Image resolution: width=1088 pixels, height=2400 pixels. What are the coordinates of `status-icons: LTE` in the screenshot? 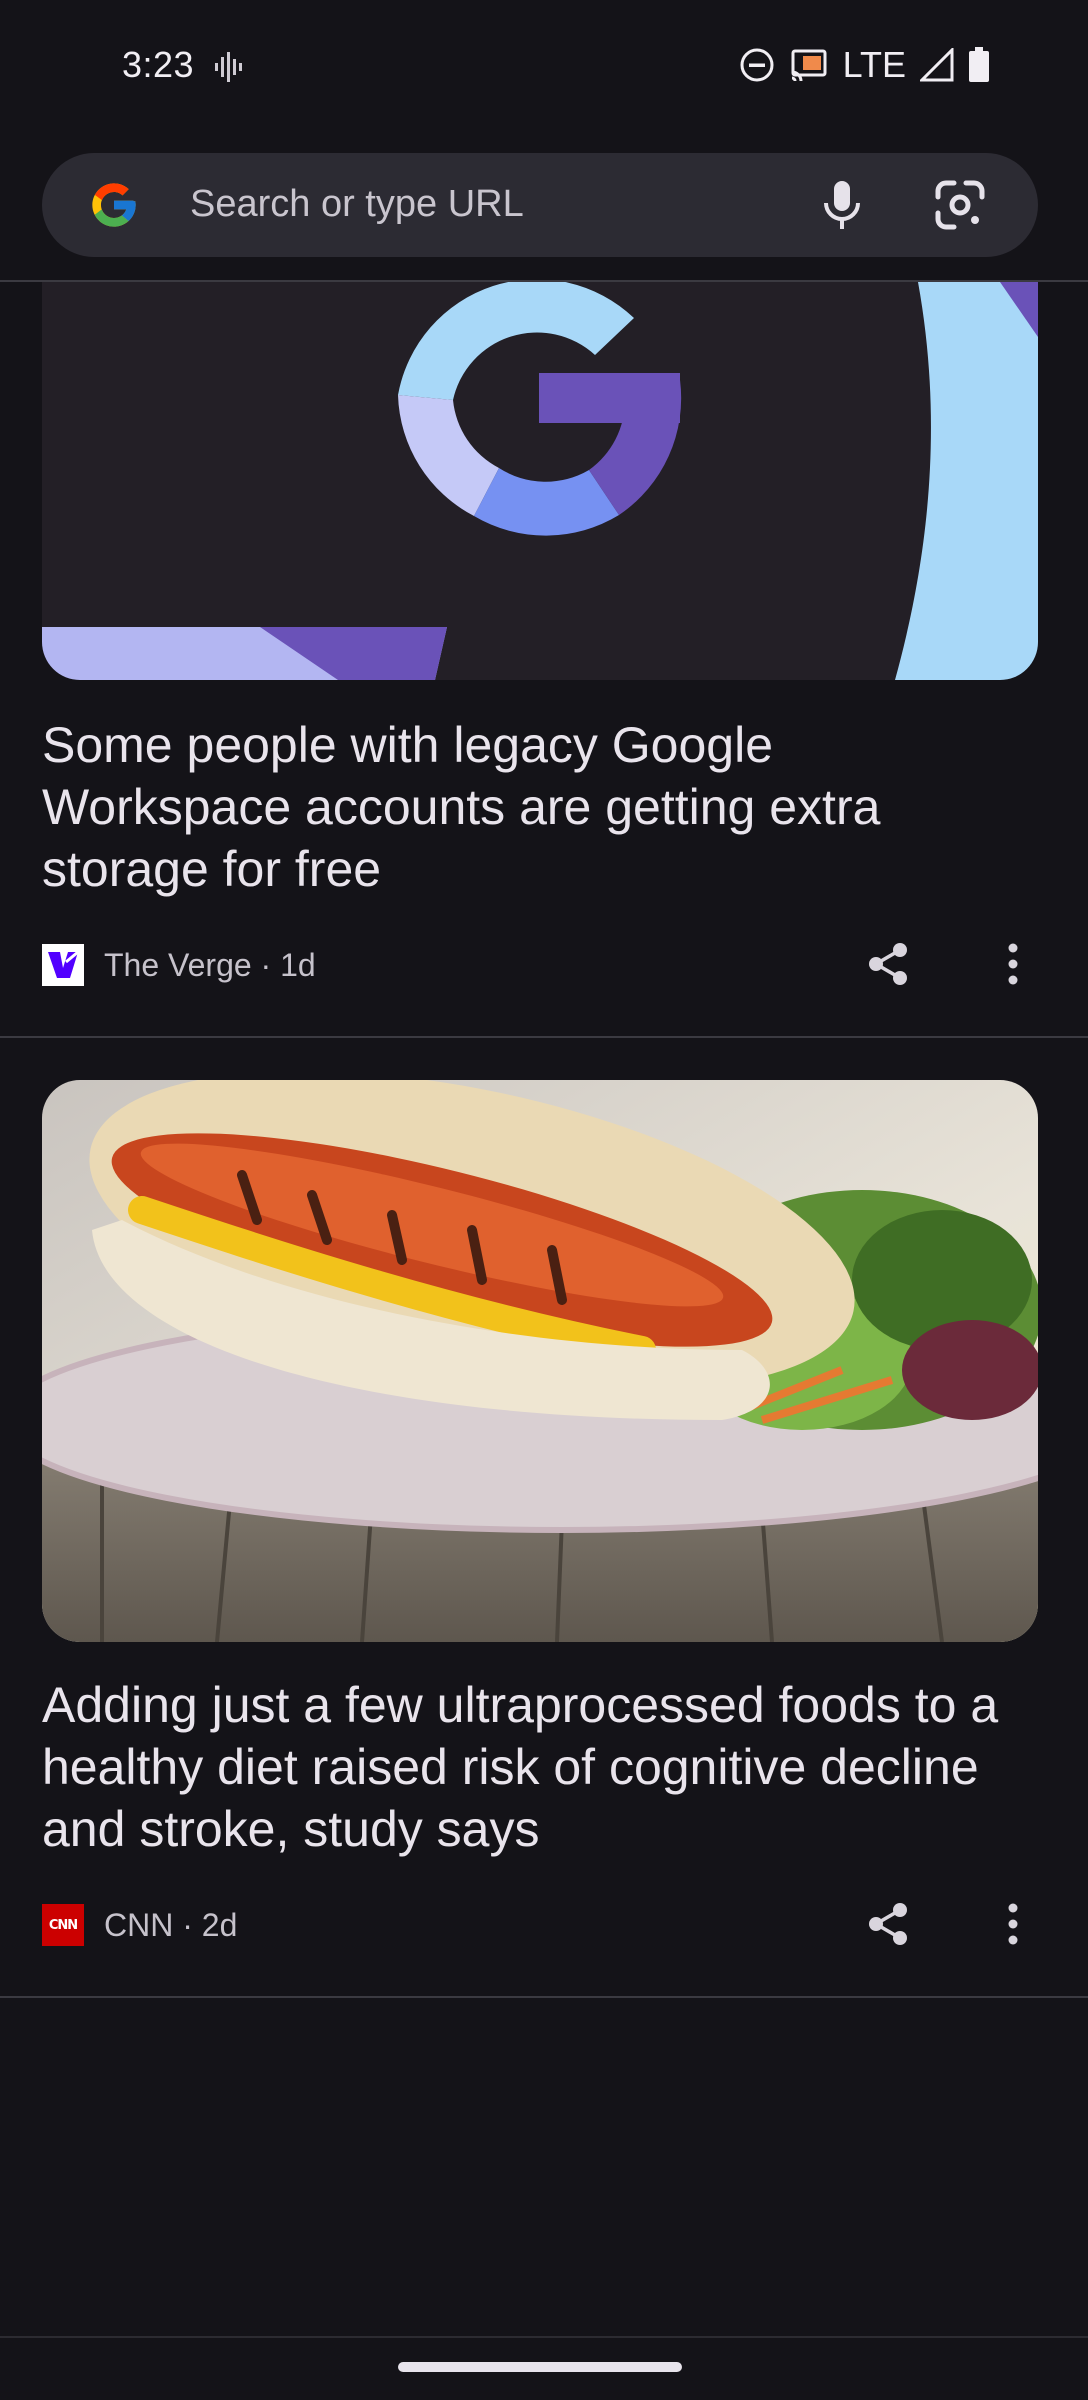 It's located at (864, 65).